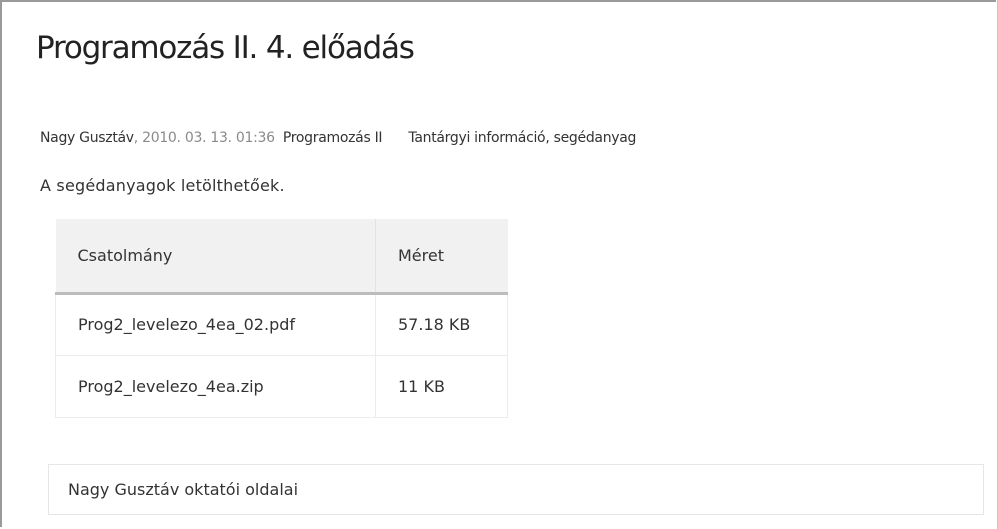 This screenshot has width=998, height=529. I want to click on table-row: Prog2_levelezo_4ea_02.pdf 57.18 KB, so click(281, 324).